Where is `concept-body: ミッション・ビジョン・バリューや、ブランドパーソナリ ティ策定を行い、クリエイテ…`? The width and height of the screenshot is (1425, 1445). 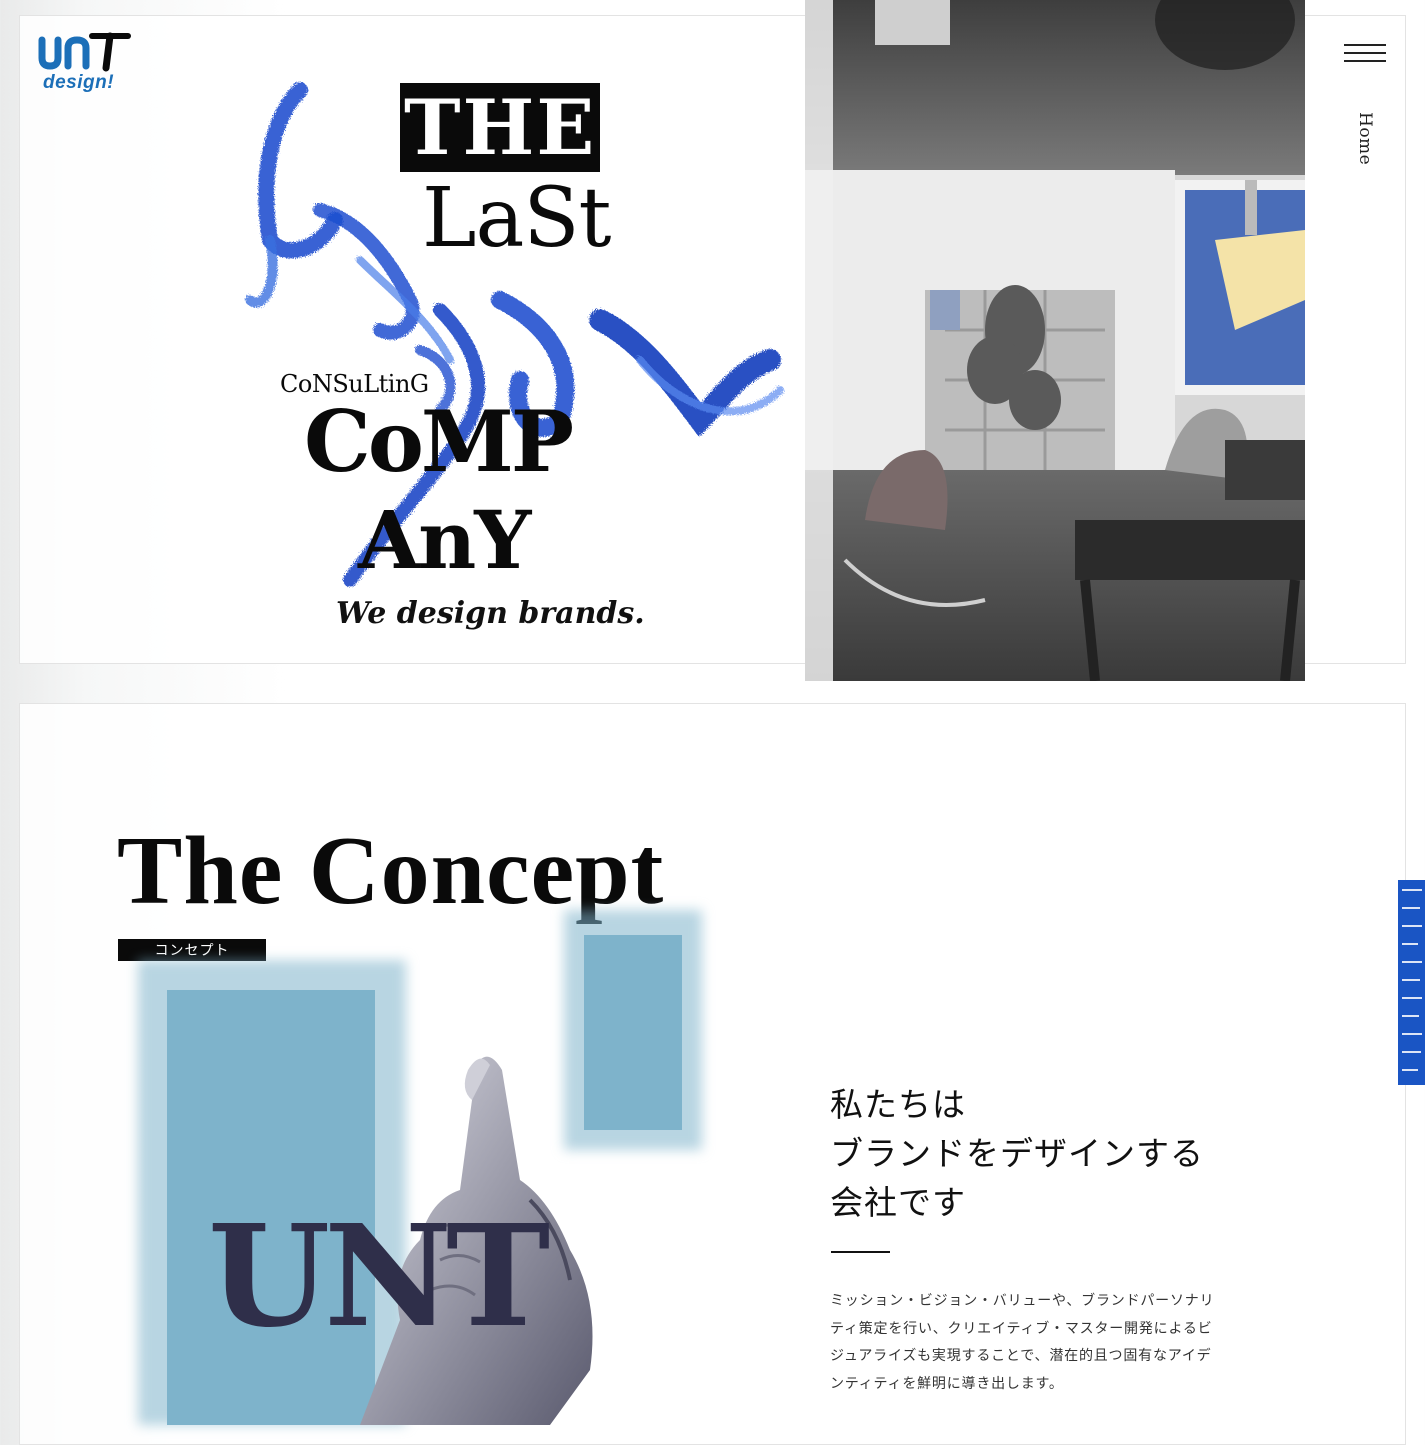
concept-body: ミッション・ビジョン・バリューや、ブランドパーソナリ ティ策定を行い、クリエイテ… is located at coordinates (1040, 1343).